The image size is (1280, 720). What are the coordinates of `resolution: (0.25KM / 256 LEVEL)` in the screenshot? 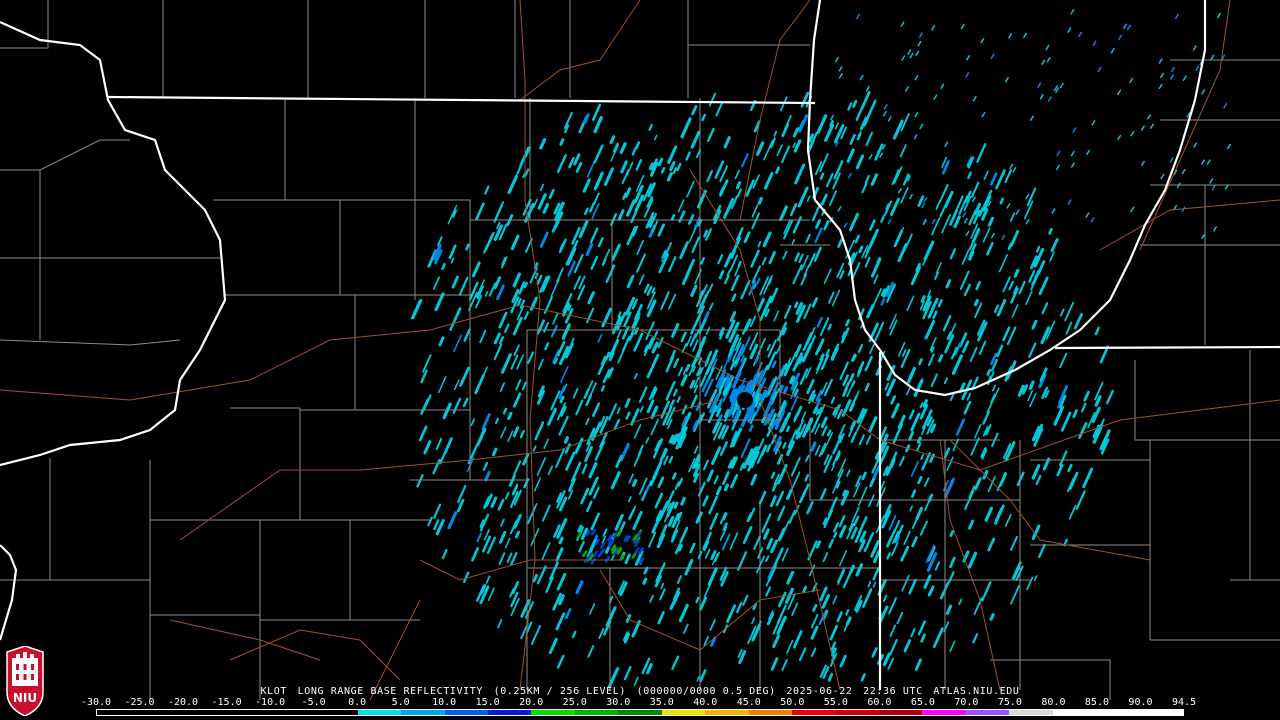 It's located at (560, 691).